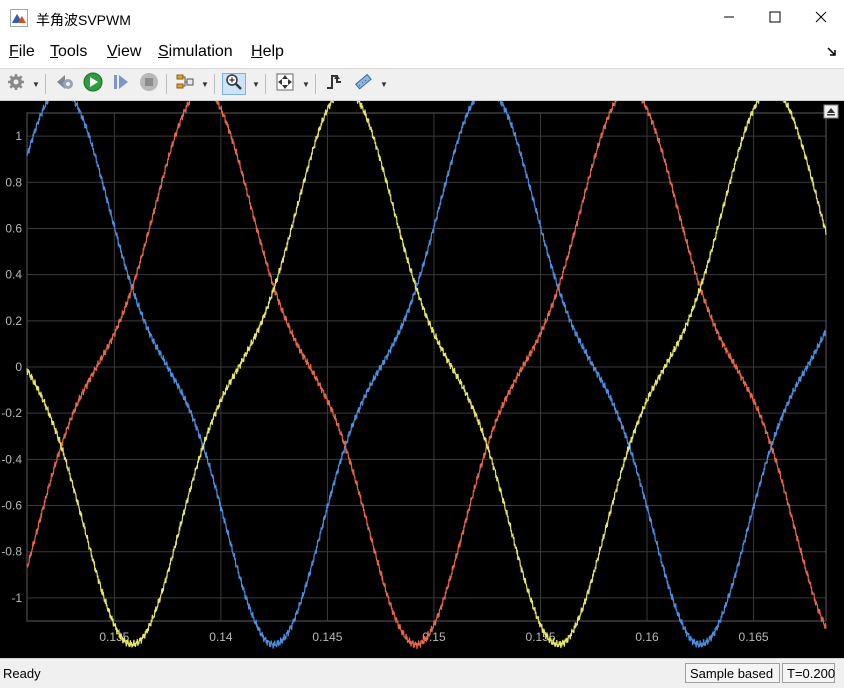 The image size is (844, 688). Describe the element at coordinates (732, 673) in the screenshot. I see `status-sampling-mode: Sample based` at that location.